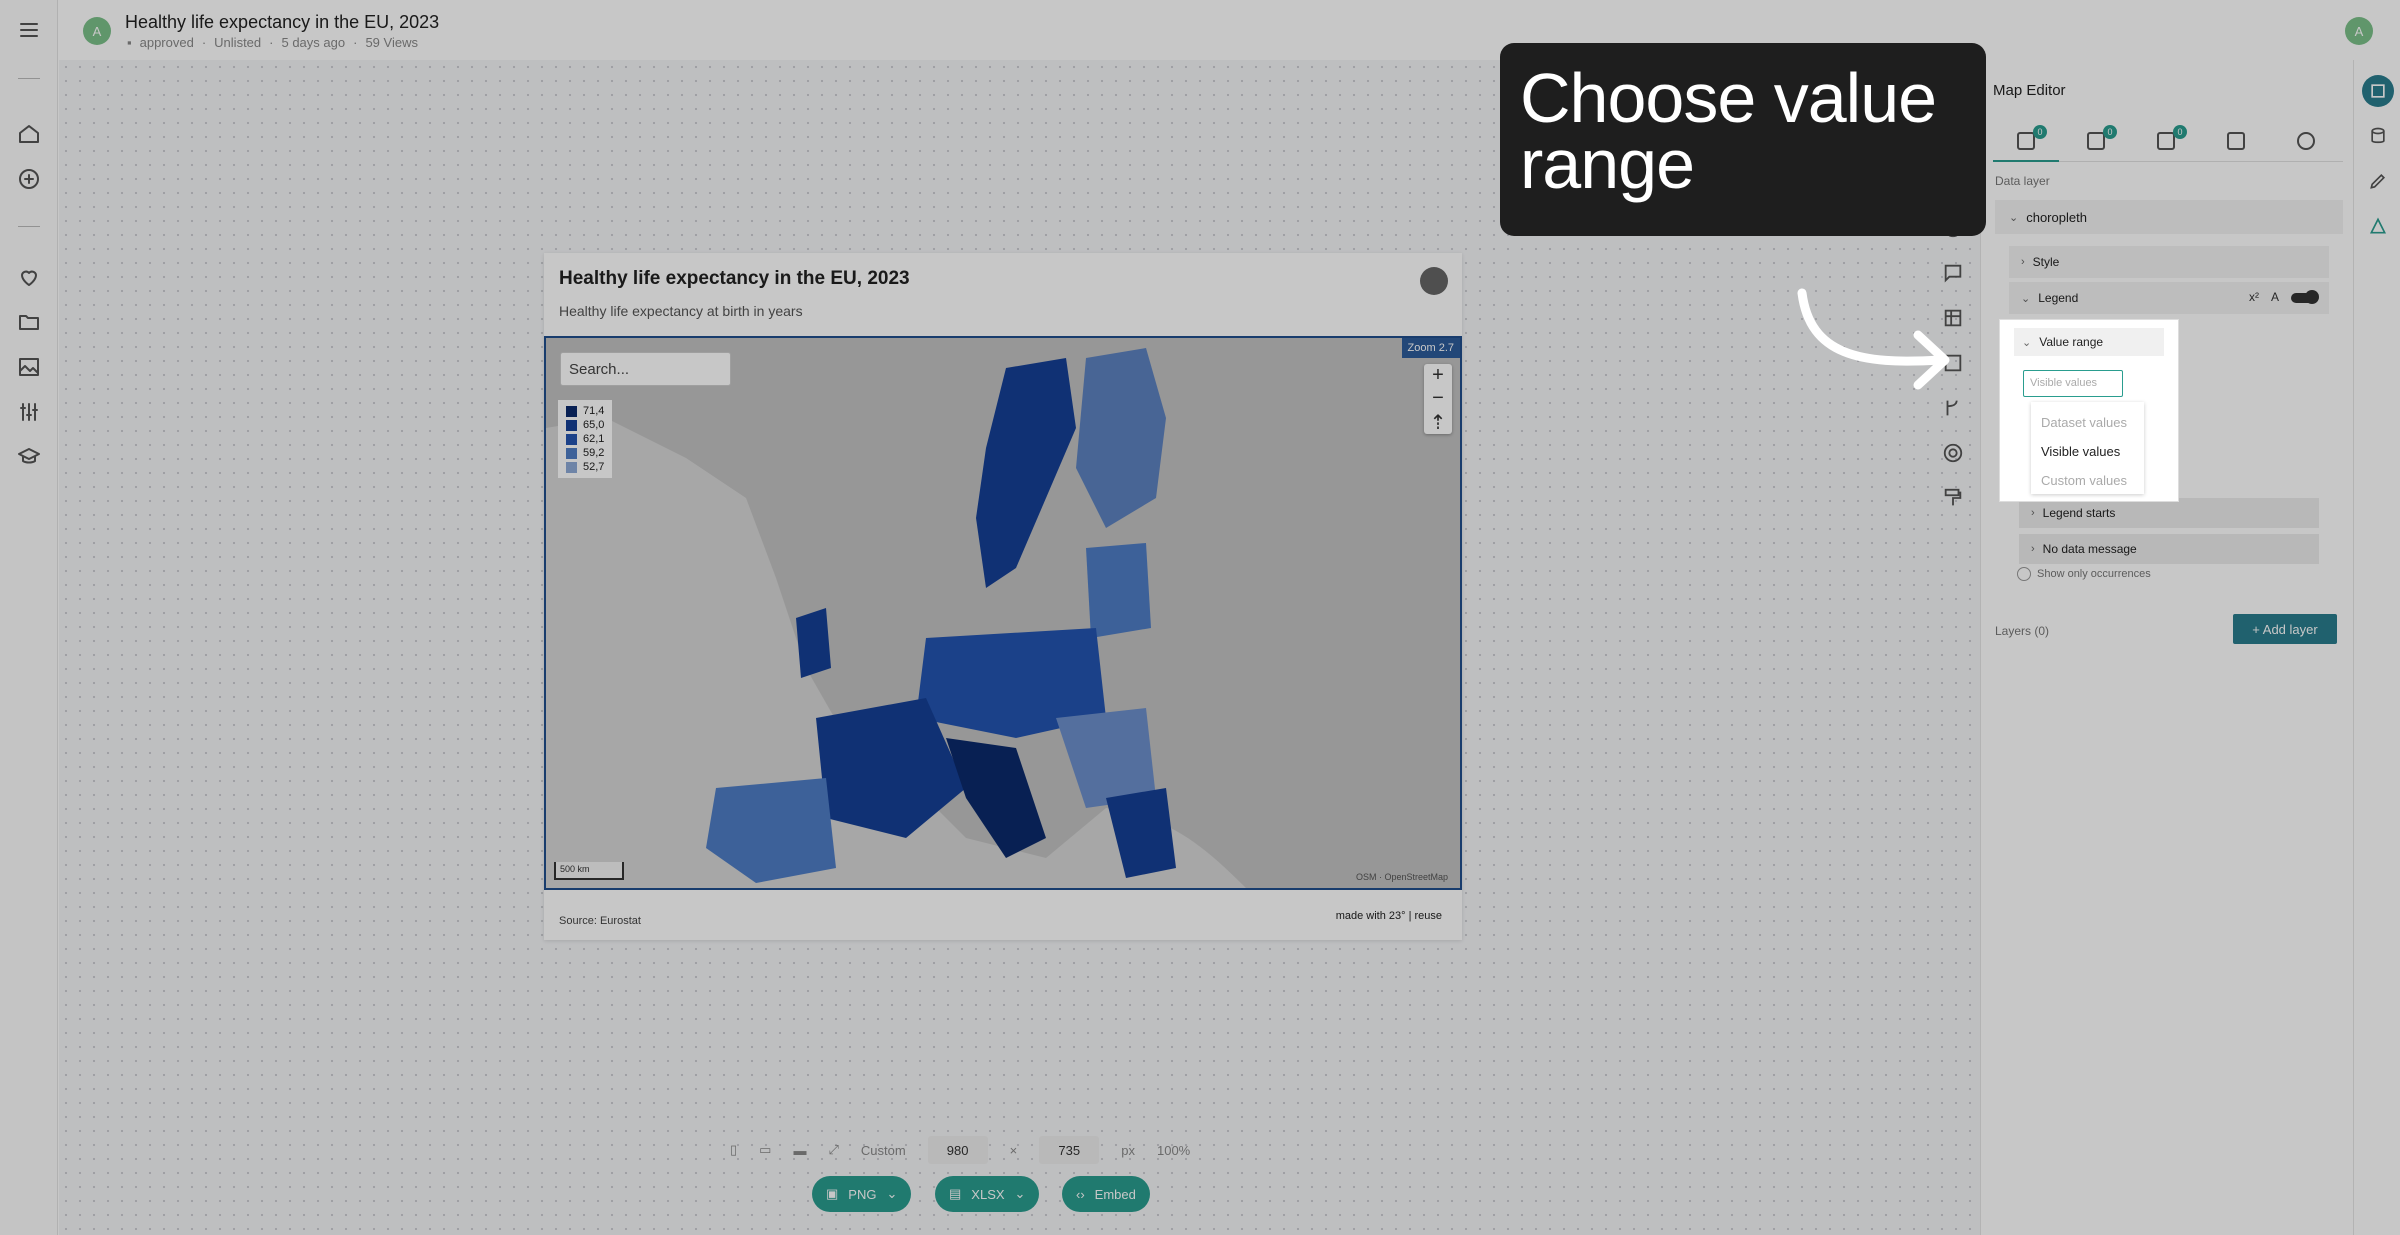  I want to click on section-label: Legend, so click(2058, 298).